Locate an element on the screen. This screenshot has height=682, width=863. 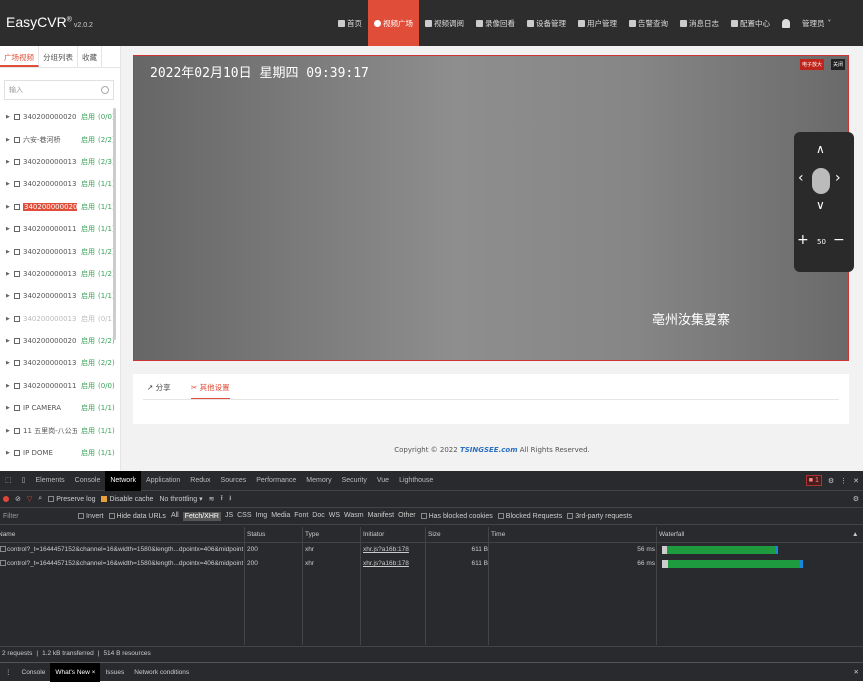
devtools-tab-security: Security is located at coordinates (354, 481).